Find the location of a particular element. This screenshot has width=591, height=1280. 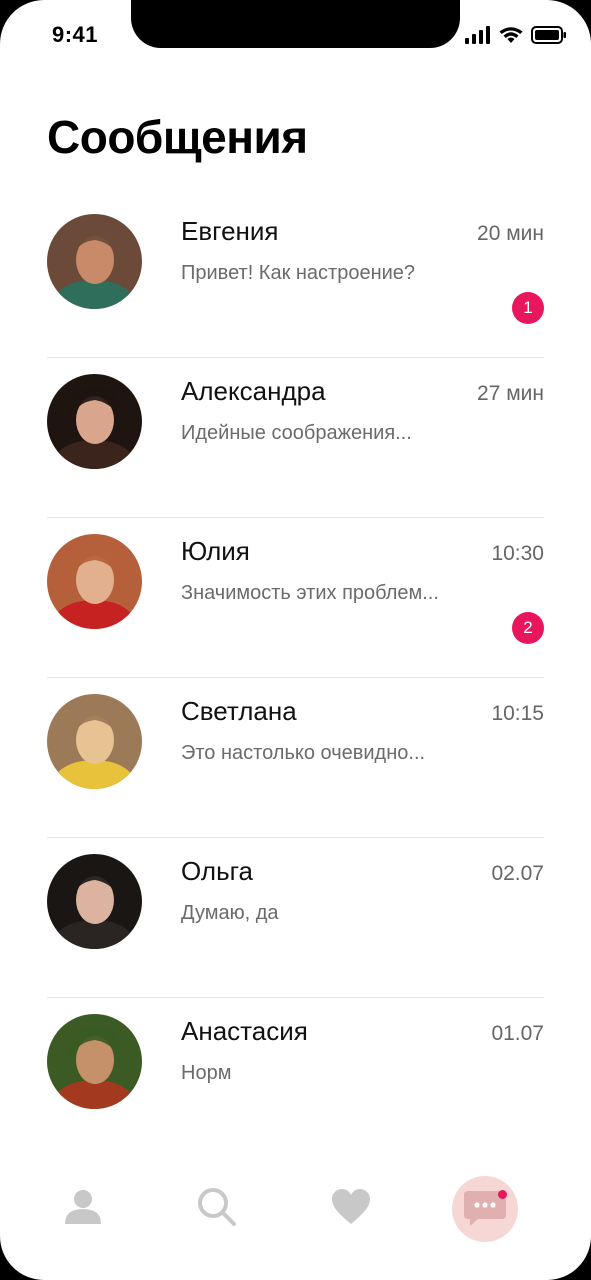

search-icon is located at coordinates (217, 1207).